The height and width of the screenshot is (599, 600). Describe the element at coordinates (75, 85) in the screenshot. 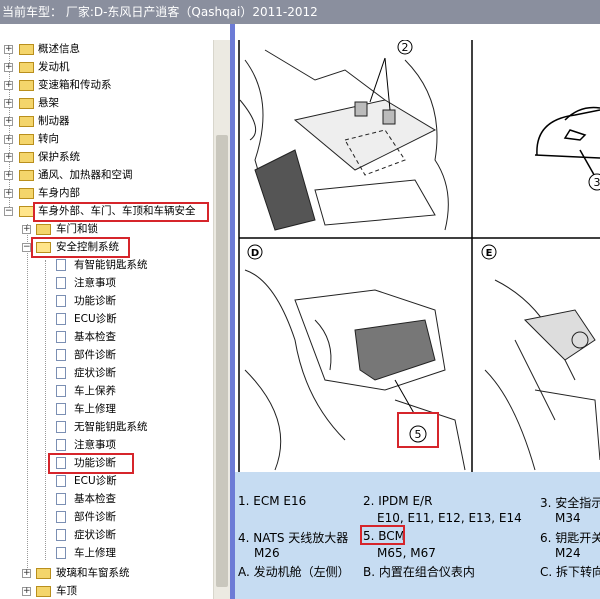

I see `tree-item-label: 变速箱和传动系` at that location.